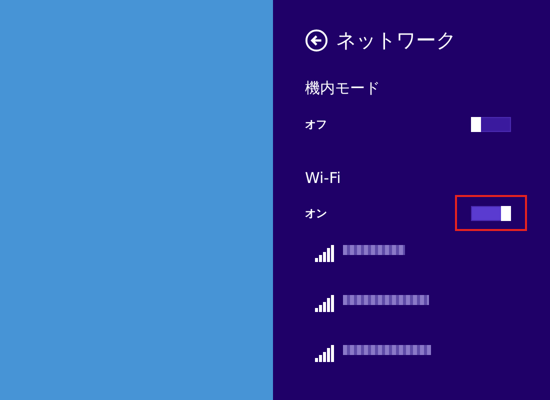  What do you see at coordinates (396, 40) in the screenshot?
I see `panel-title: ネットワーク` at bounding box center [396, 40].